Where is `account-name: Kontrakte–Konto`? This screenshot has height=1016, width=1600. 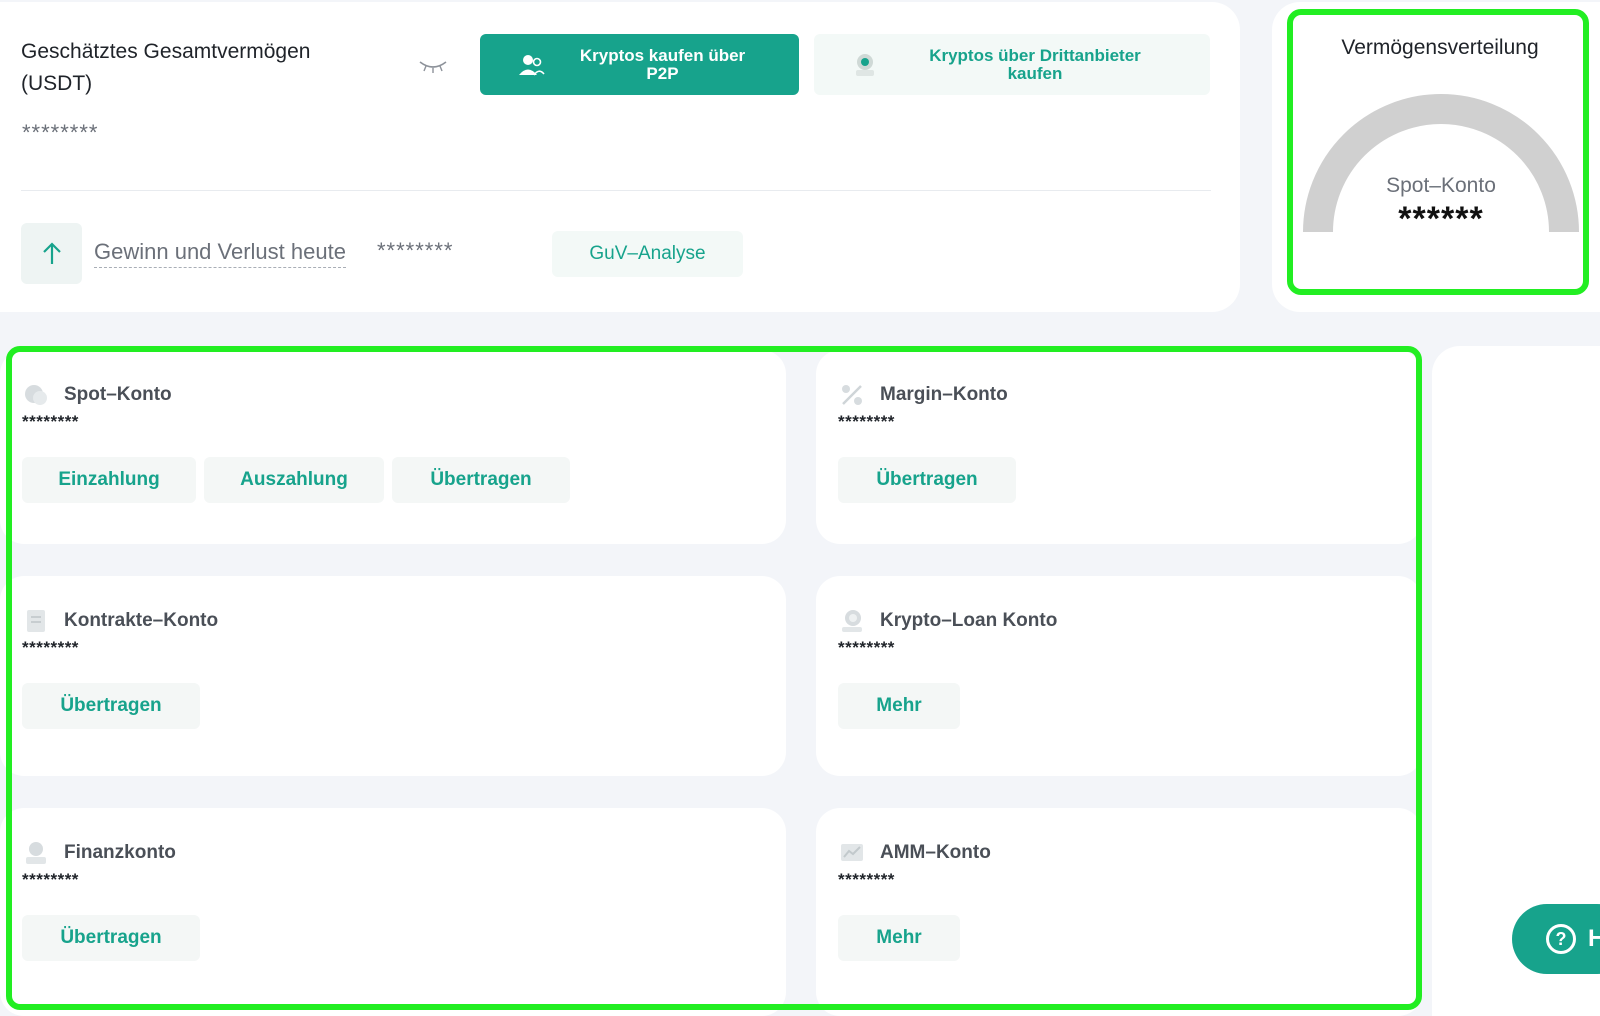 account-name: Kontrakte–Konto is located at coordinates (141, 620).